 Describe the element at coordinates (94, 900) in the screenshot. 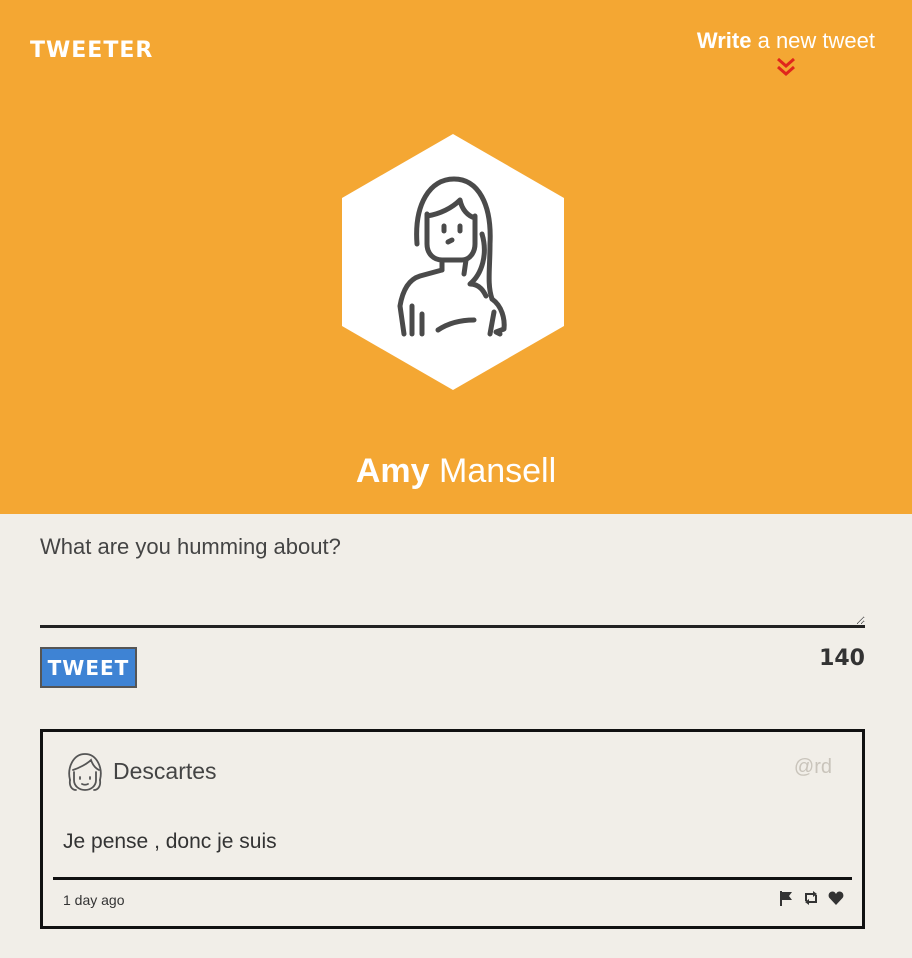

I see `tweet-timestamp: 1 day ago` at that location.